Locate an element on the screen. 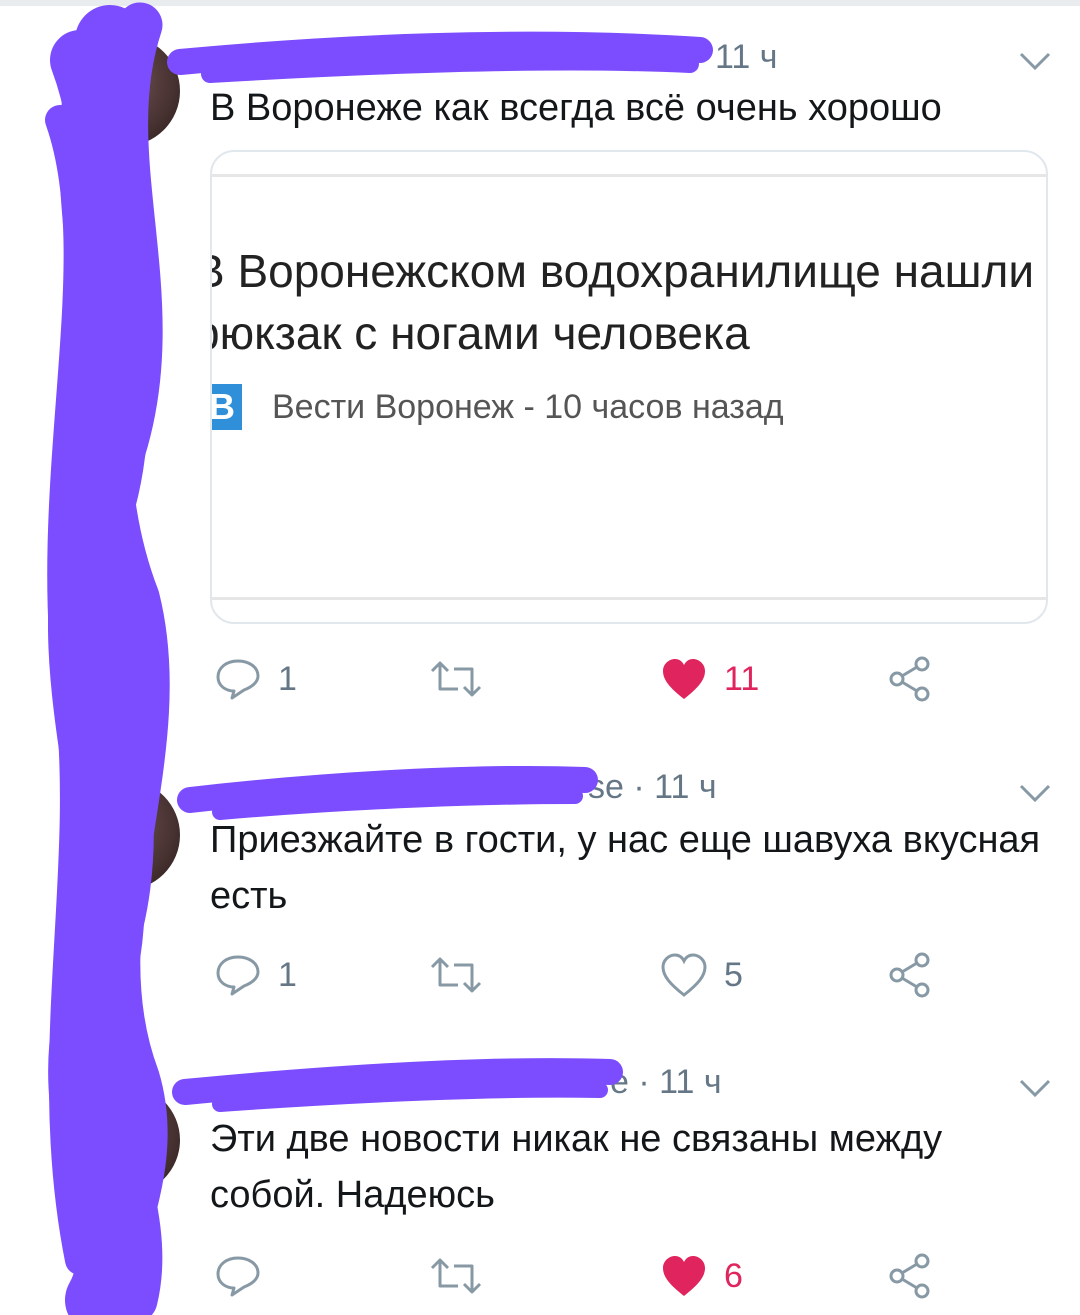  card-source: Вести Воронеж - 10 часов назад is located at coordinates (528, 407).